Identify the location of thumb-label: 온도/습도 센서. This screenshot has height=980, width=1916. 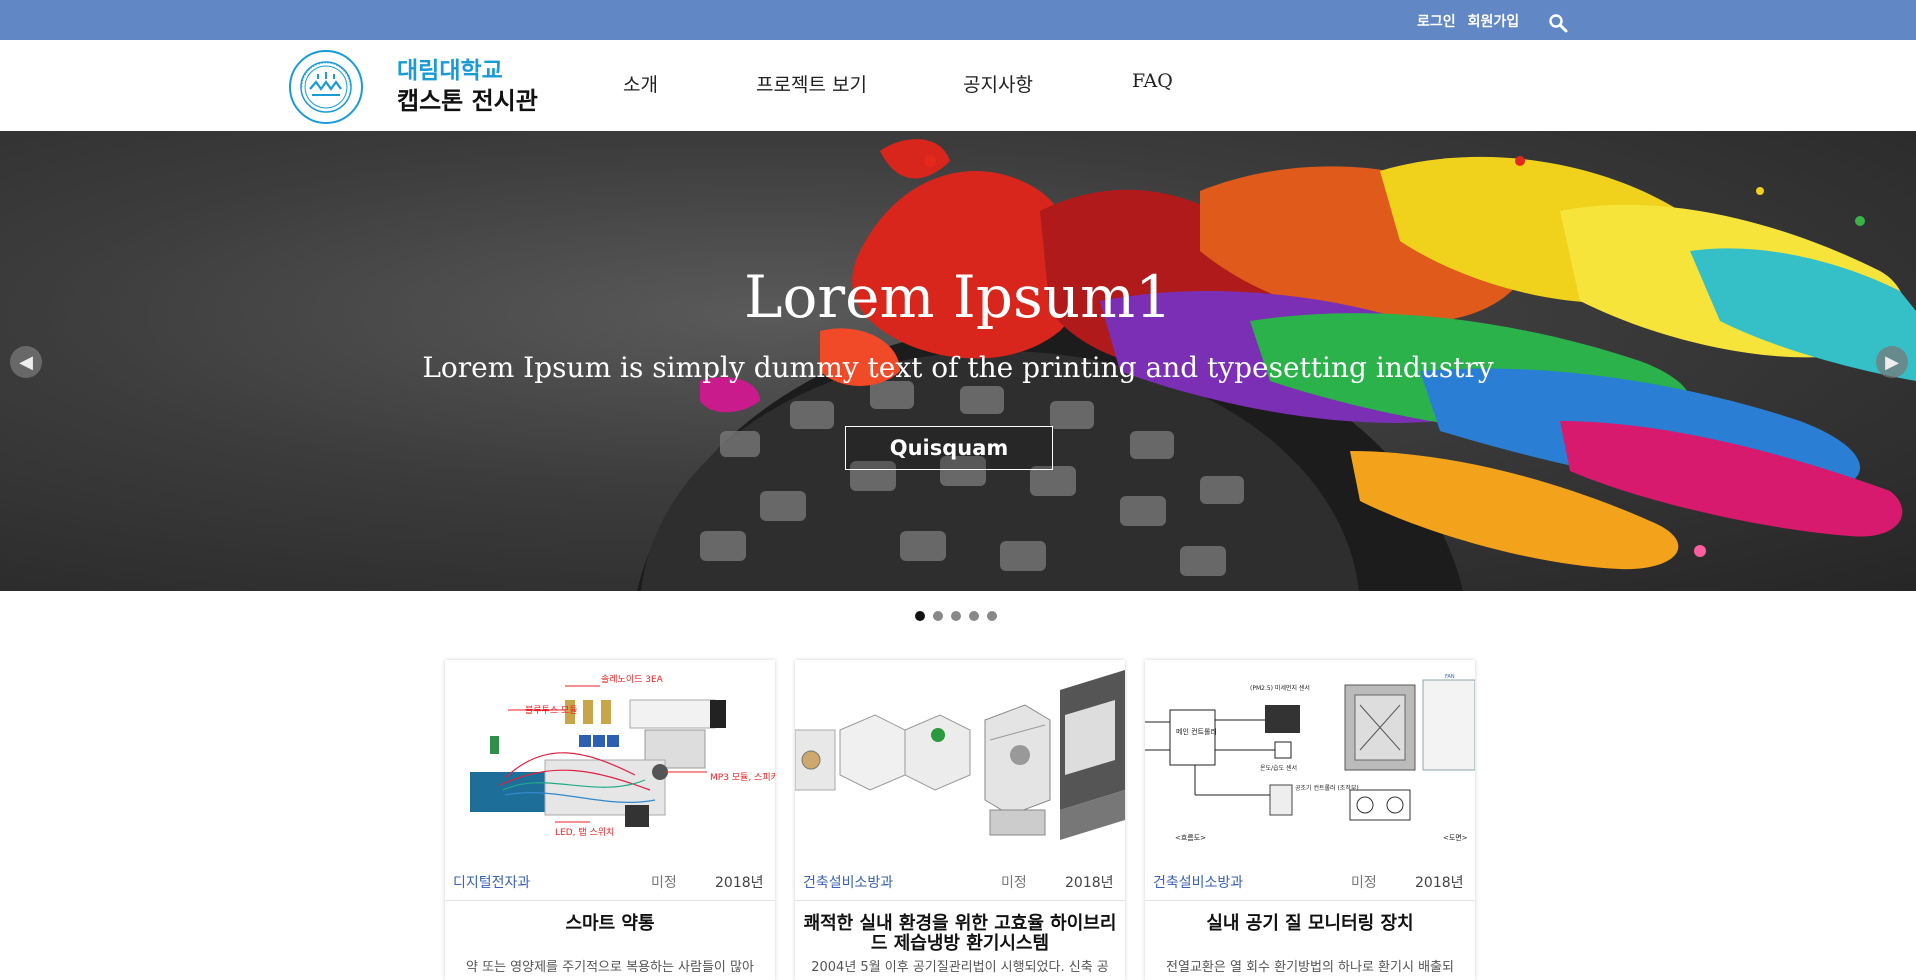
(1278, 768).